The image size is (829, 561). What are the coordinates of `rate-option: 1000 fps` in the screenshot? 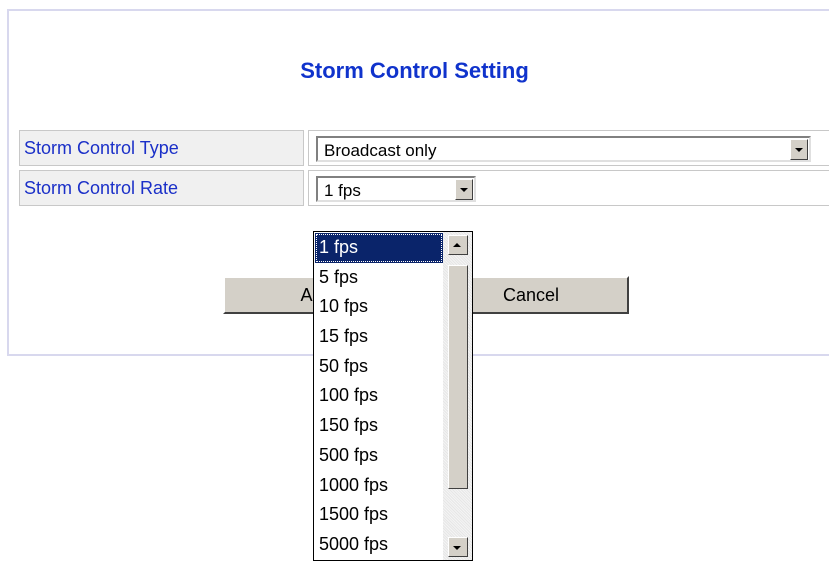 It's located at (379, 486).